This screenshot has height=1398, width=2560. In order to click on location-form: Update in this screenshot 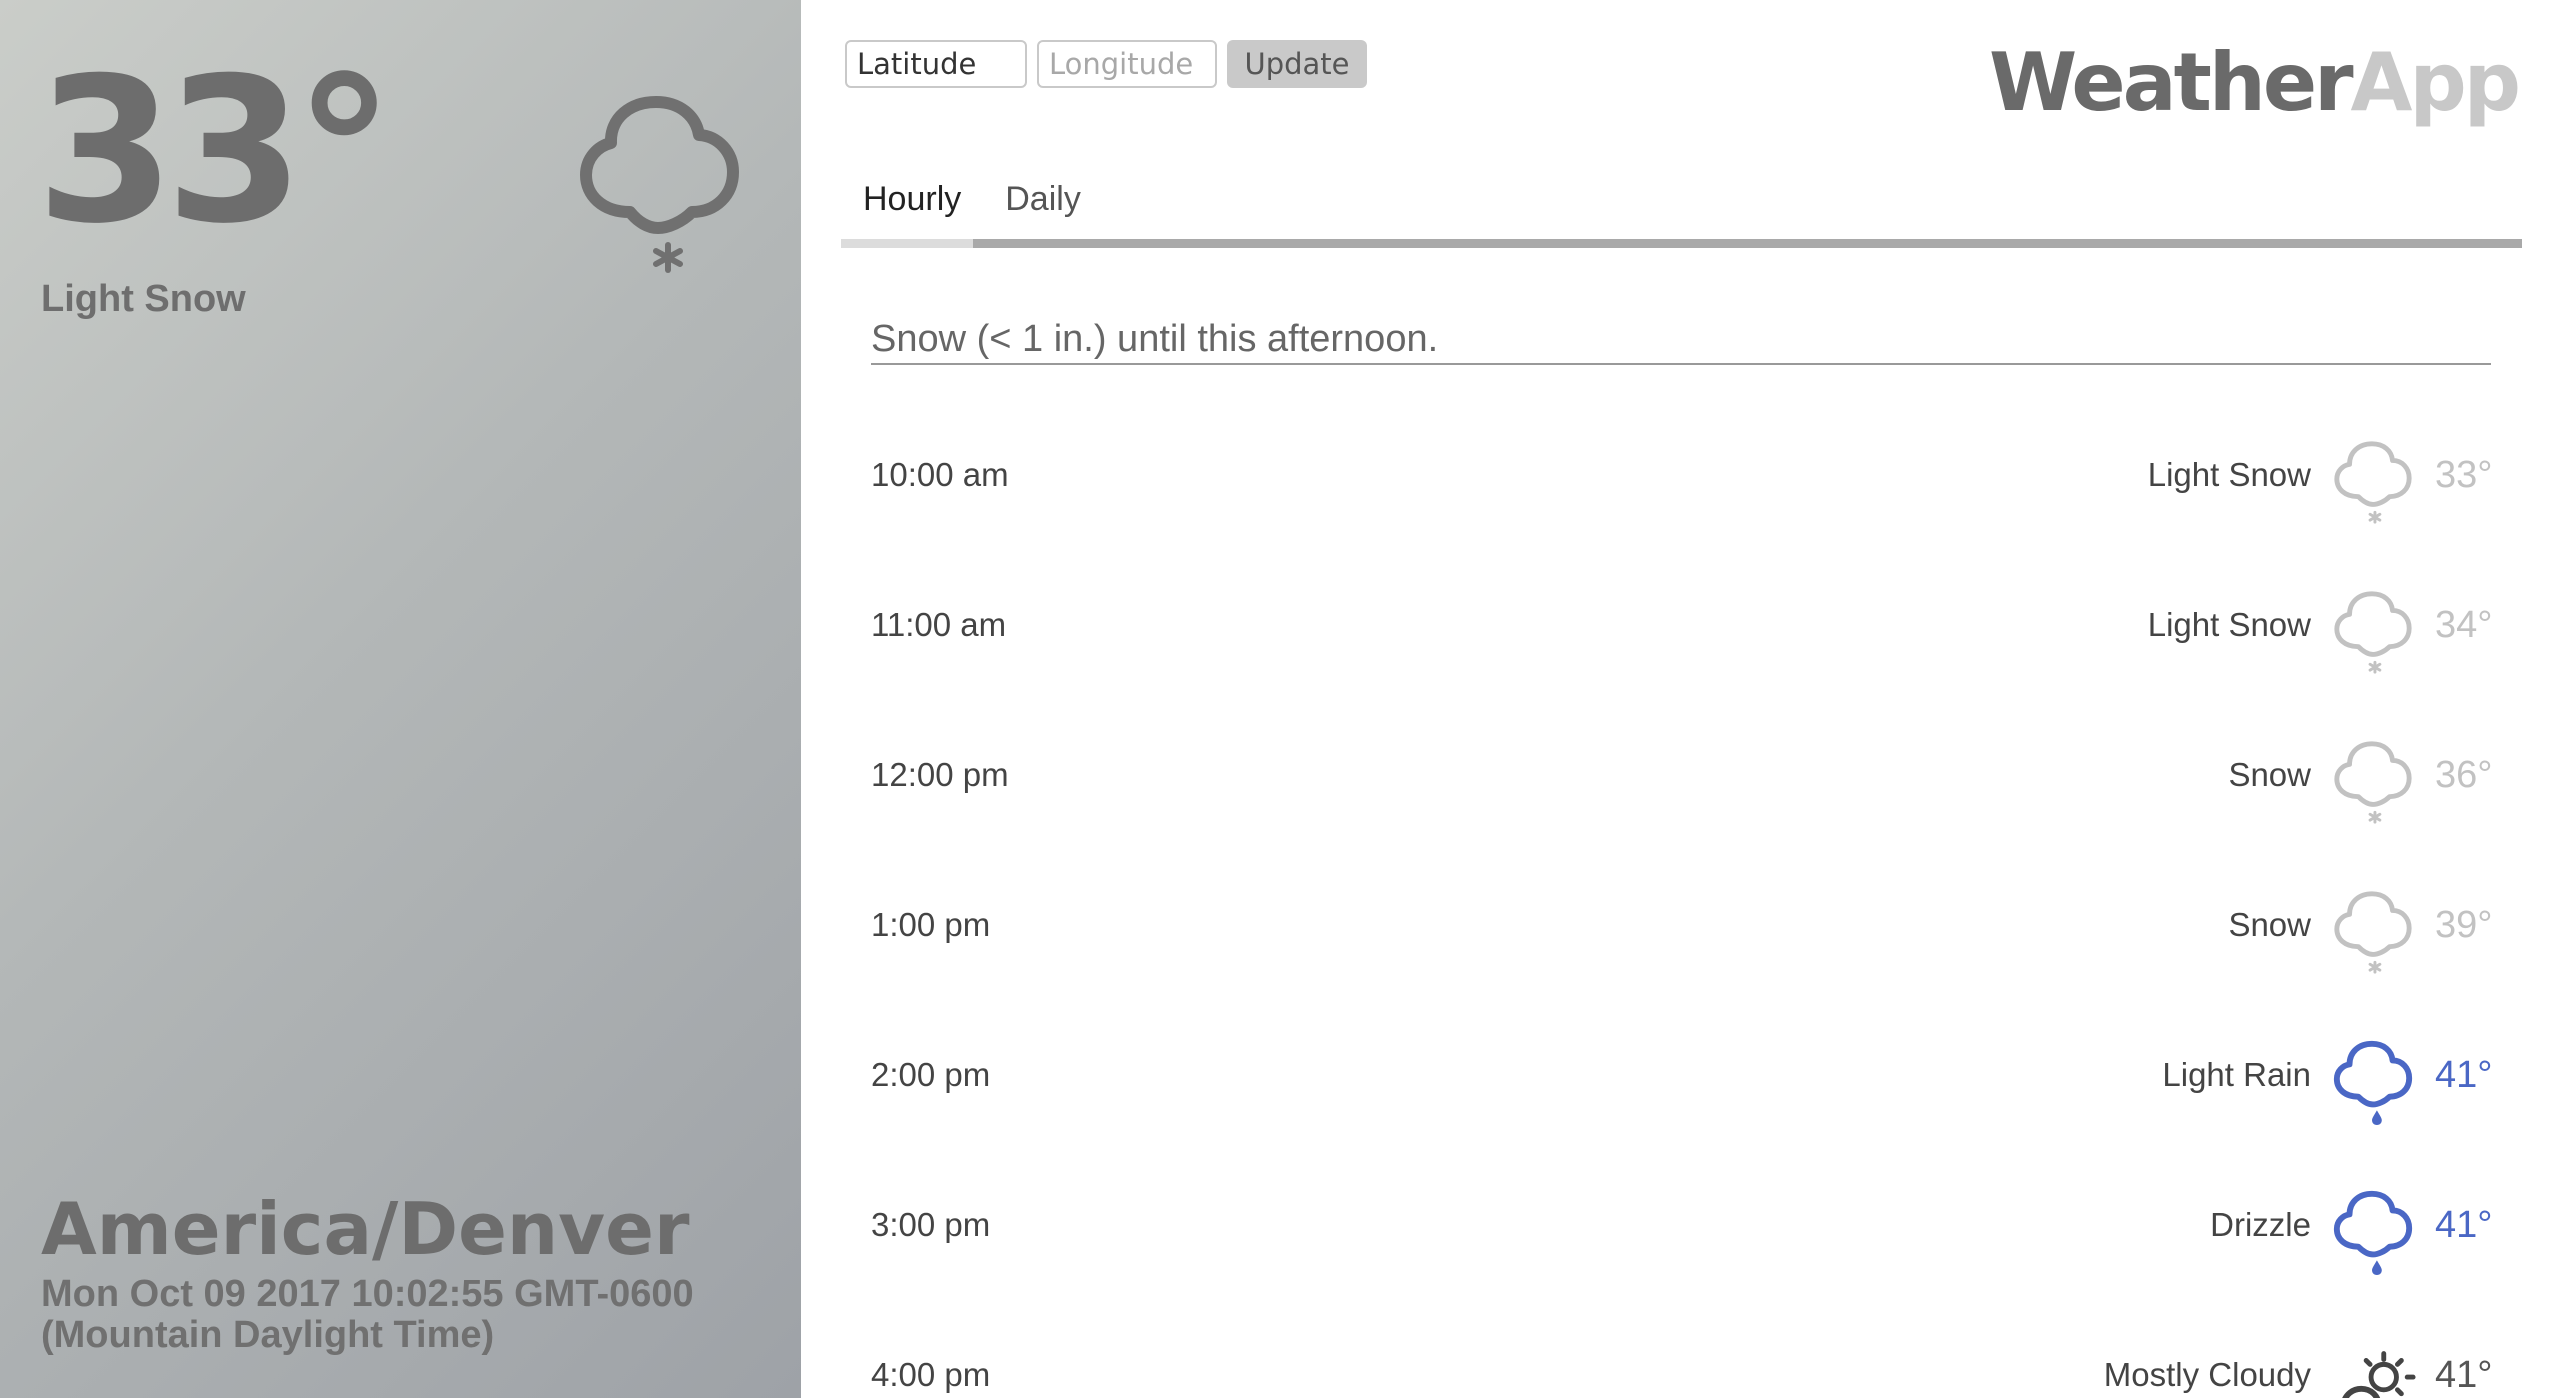, I will do `click(1106, 64)`.